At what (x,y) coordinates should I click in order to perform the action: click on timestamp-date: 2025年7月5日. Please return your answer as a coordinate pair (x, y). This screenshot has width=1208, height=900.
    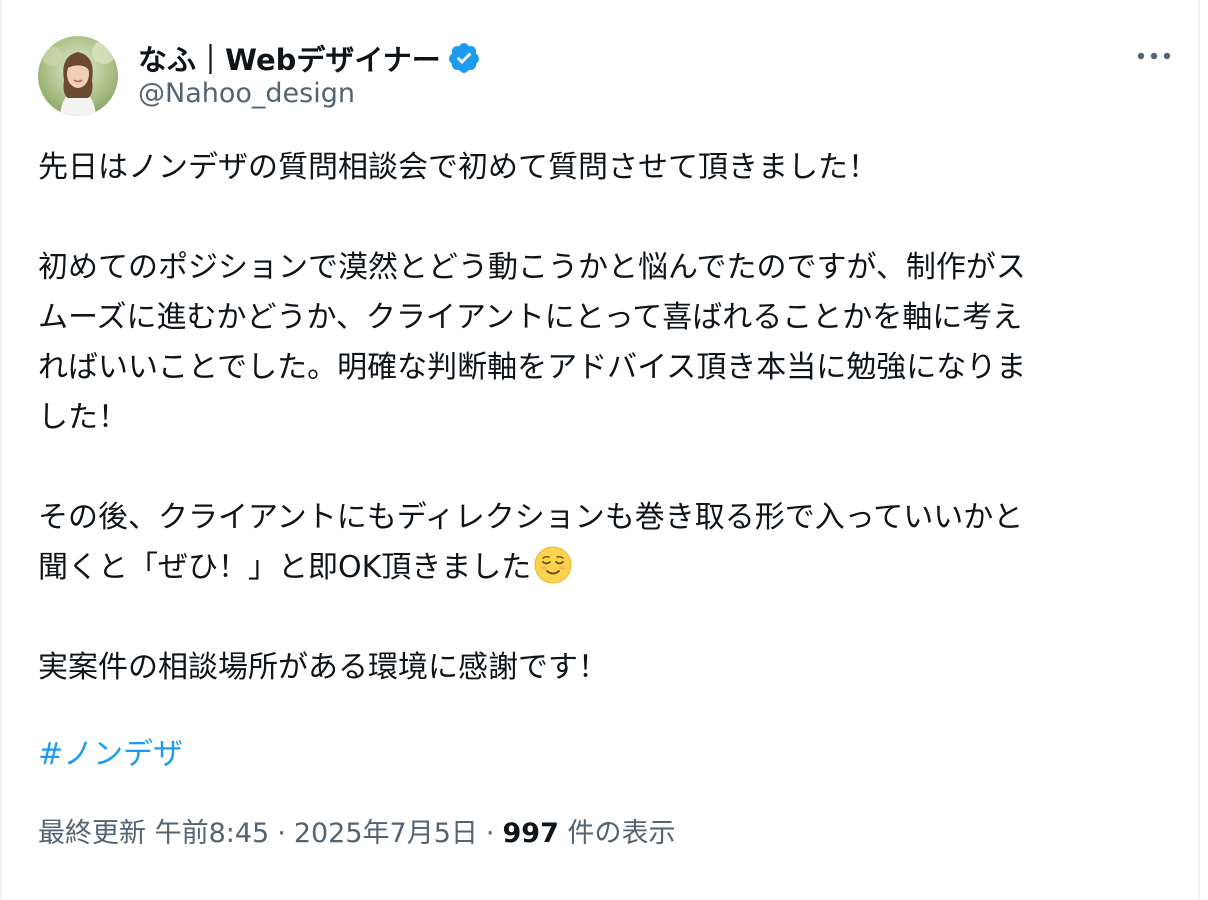
    Looking at the image, I should click on (386, 833).